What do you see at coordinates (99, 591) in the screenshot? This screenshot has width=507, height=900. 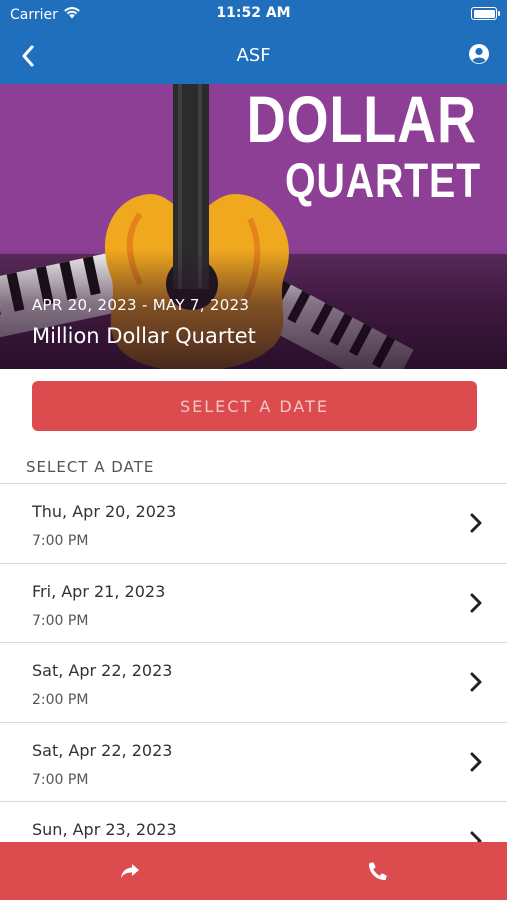 I see `performance-date: Fri, Apr 21, 2023` at bounding box center [99, 591].